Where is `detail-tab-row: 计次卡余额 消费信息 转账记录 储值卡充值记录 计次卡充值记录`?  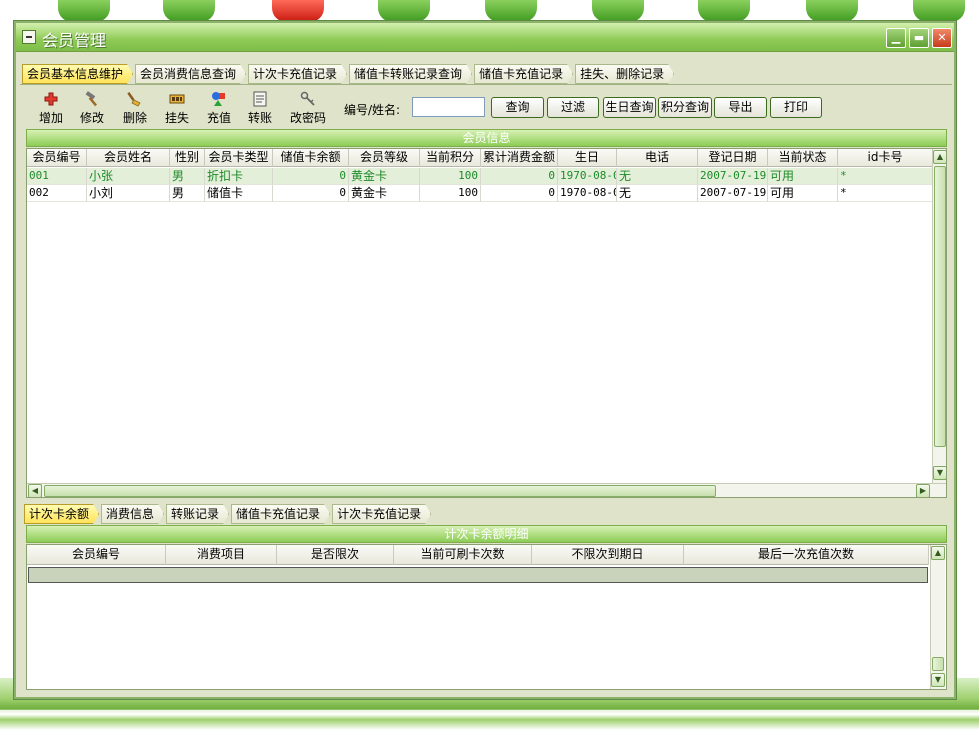 detail-tab-row: 计次卡余额 消费信息 转账记录 储值卡充值记录 计次卡充值记录 is located at coordinates (228, 514).